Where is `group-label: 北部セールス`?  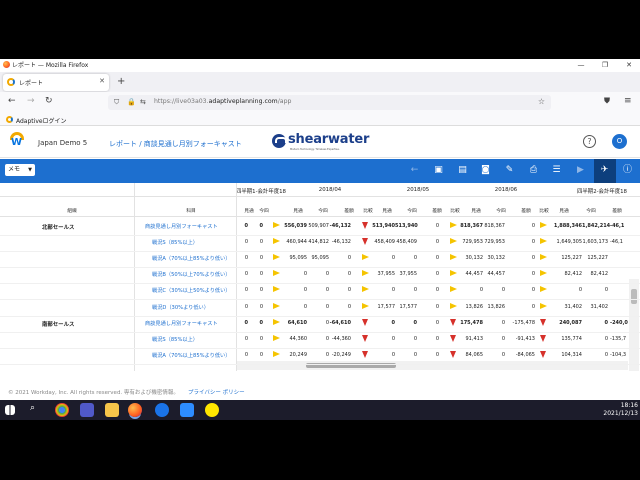 group-label: 北部セールス is located at coordinates (58, 227).